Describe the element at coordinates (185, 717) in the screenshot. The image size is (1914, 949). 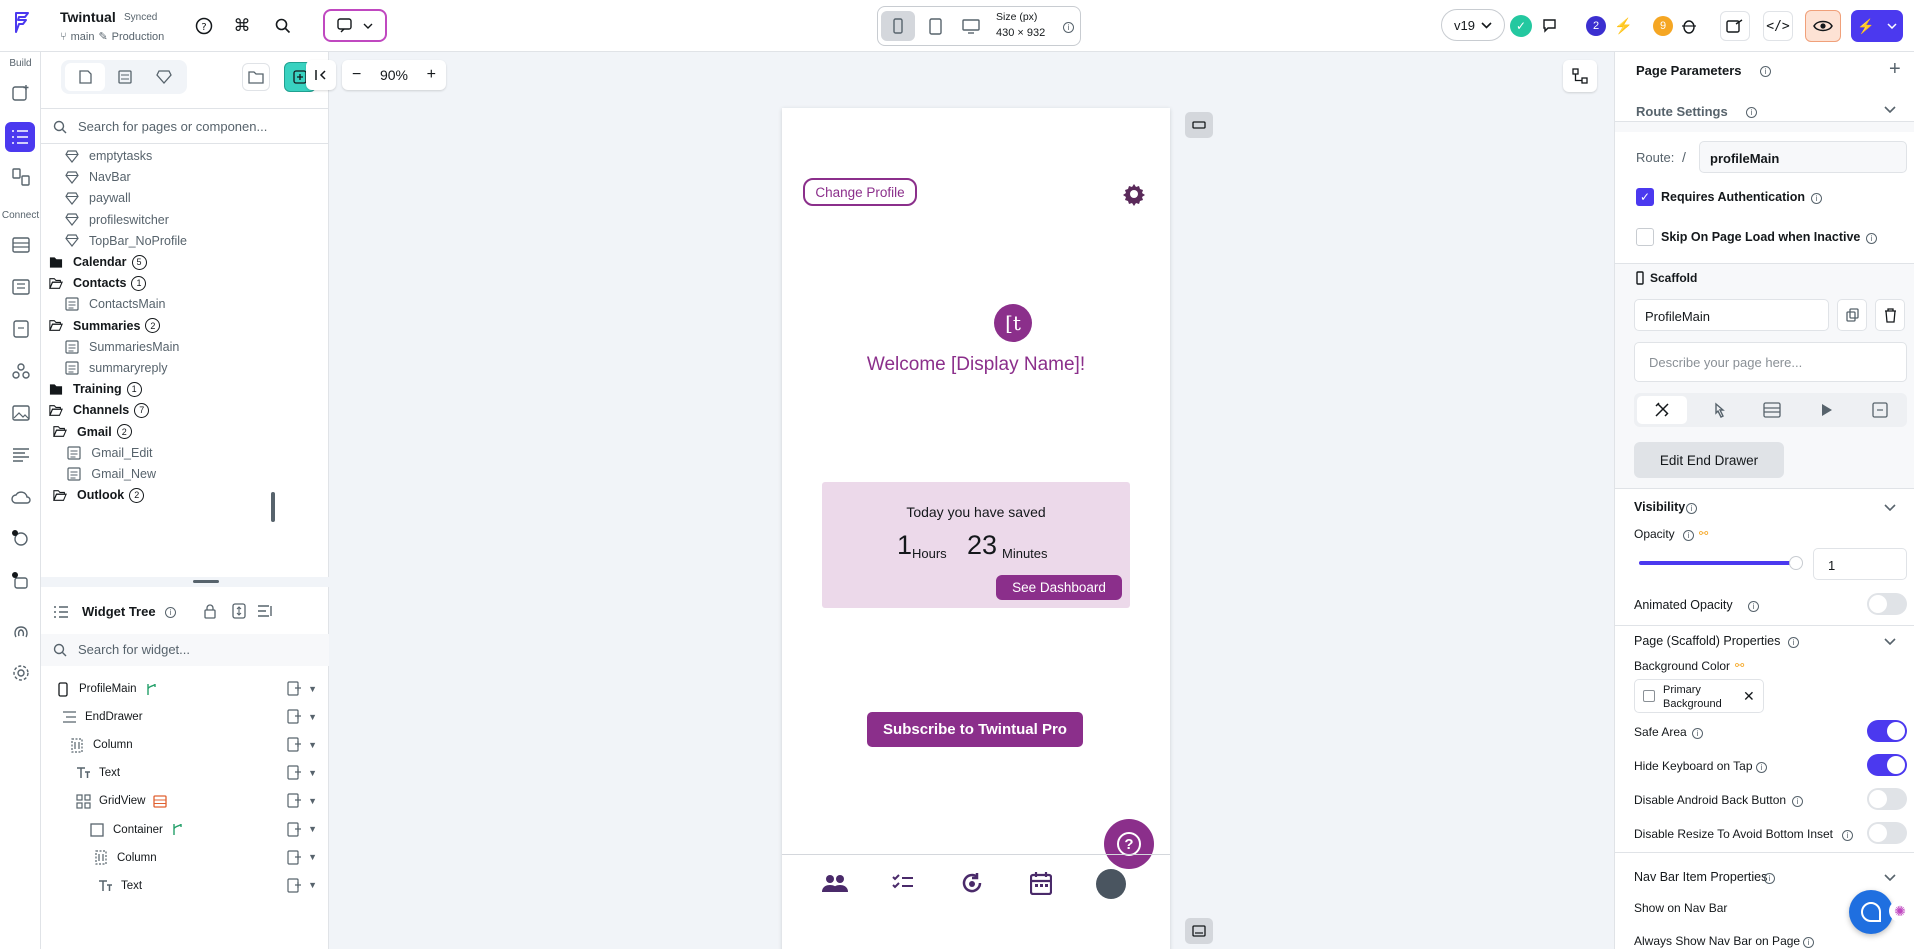
I see `widget-tree-row: EndDrawer ▼` at that location.